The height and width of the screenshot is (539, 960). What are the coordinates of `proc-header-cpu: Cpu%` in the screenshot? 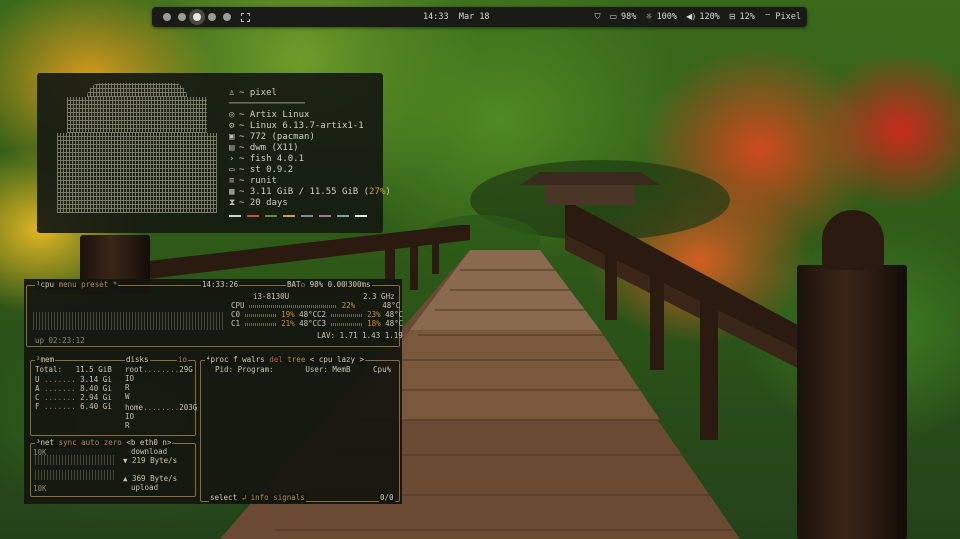 It's located at (382, 369).